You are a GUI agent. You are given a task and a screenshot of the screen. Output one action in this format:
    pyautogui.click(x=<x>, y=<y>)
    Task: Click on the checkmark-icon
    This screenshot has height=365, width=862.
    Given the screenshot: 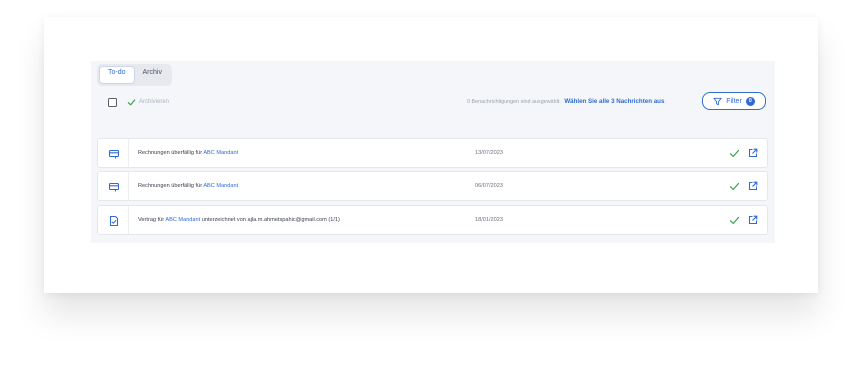 What is the action you would take?
    pyautogui.click(x=131, y=101)
    